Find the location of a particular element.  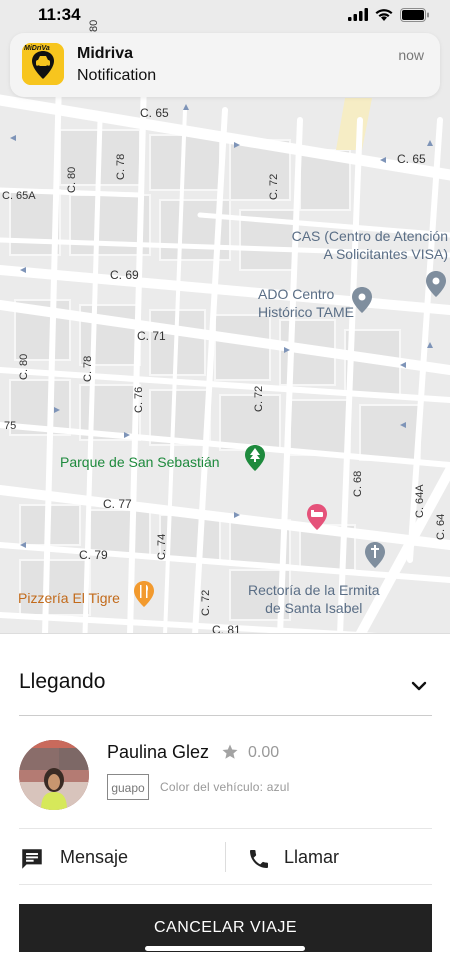

message-button: Mensaje is located at coordinates (119, 858).